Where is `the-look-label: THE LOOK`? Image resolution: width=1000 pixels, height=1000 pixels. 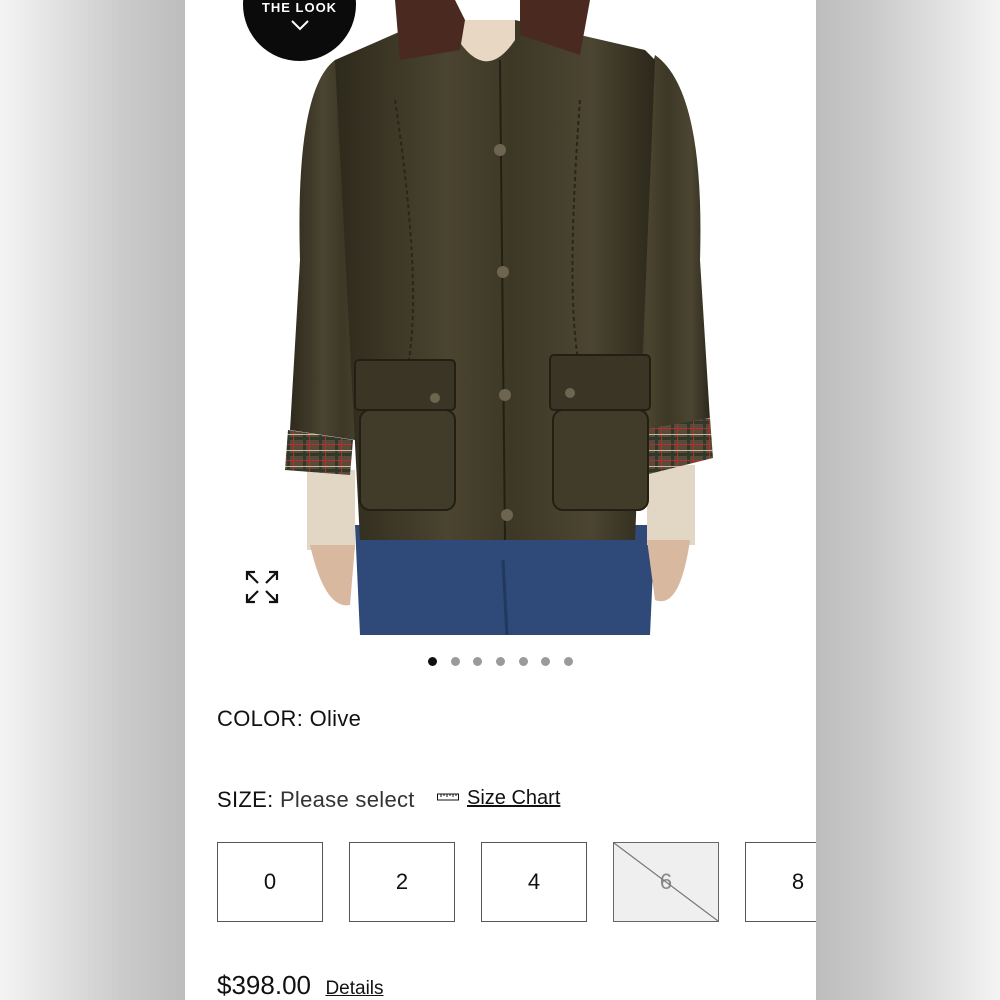
the-look-label: THE LOOK is located at coordinates (299, 7).